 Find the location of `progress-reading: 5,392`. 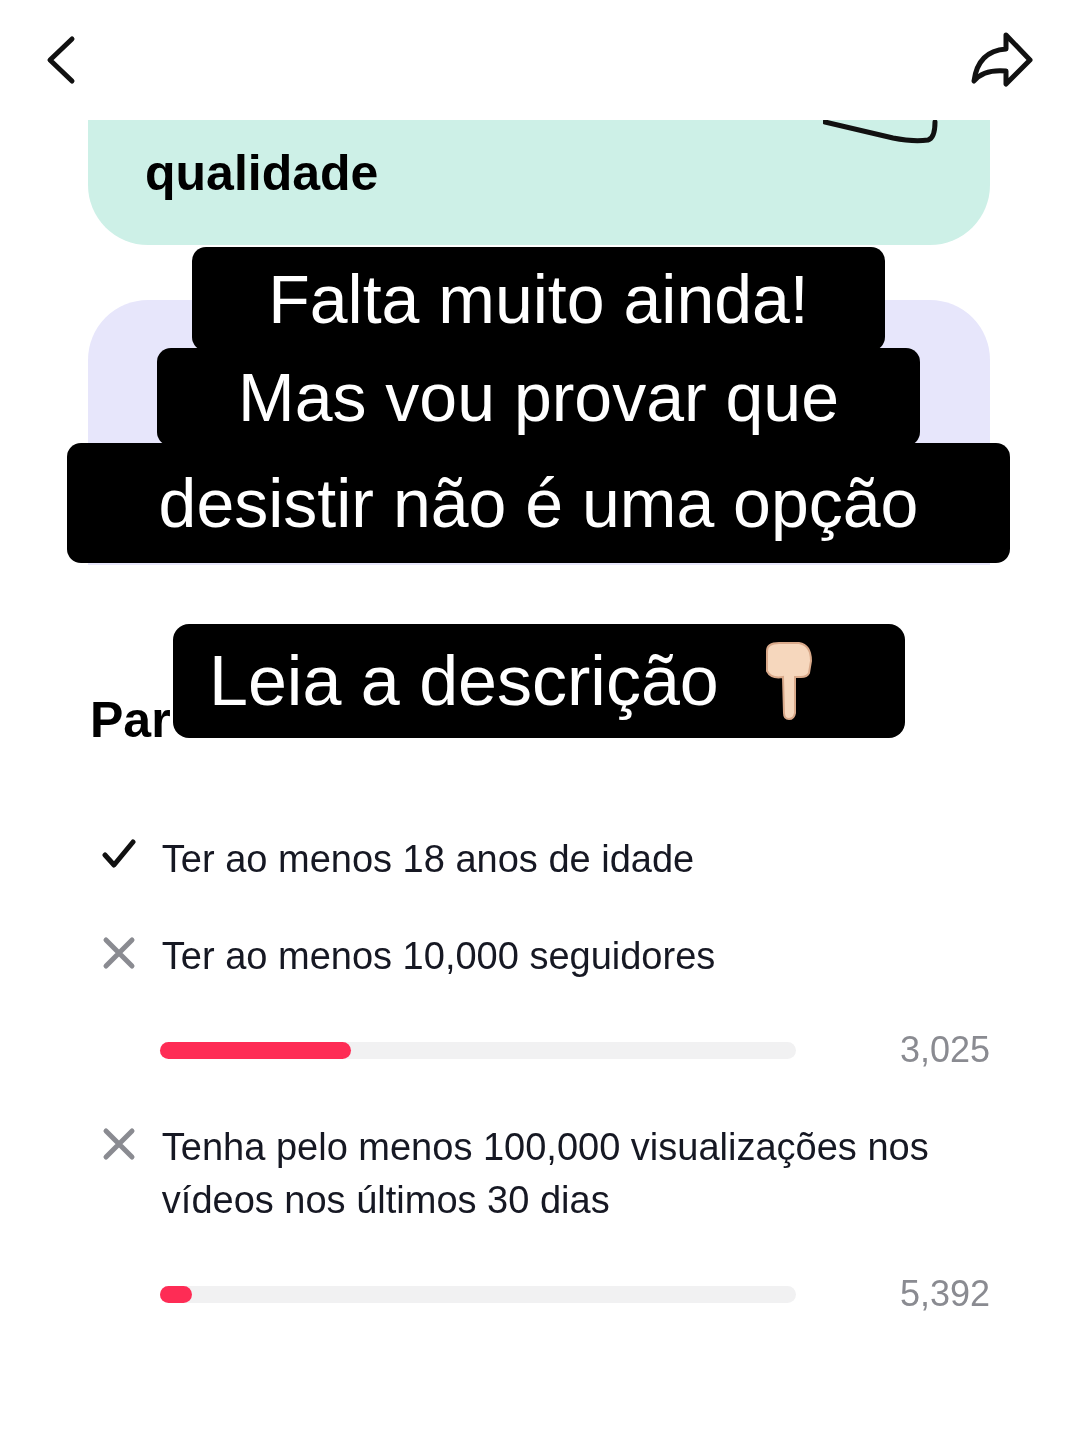

progress-reading: 5,392 is located at coordinates (944, 1294).